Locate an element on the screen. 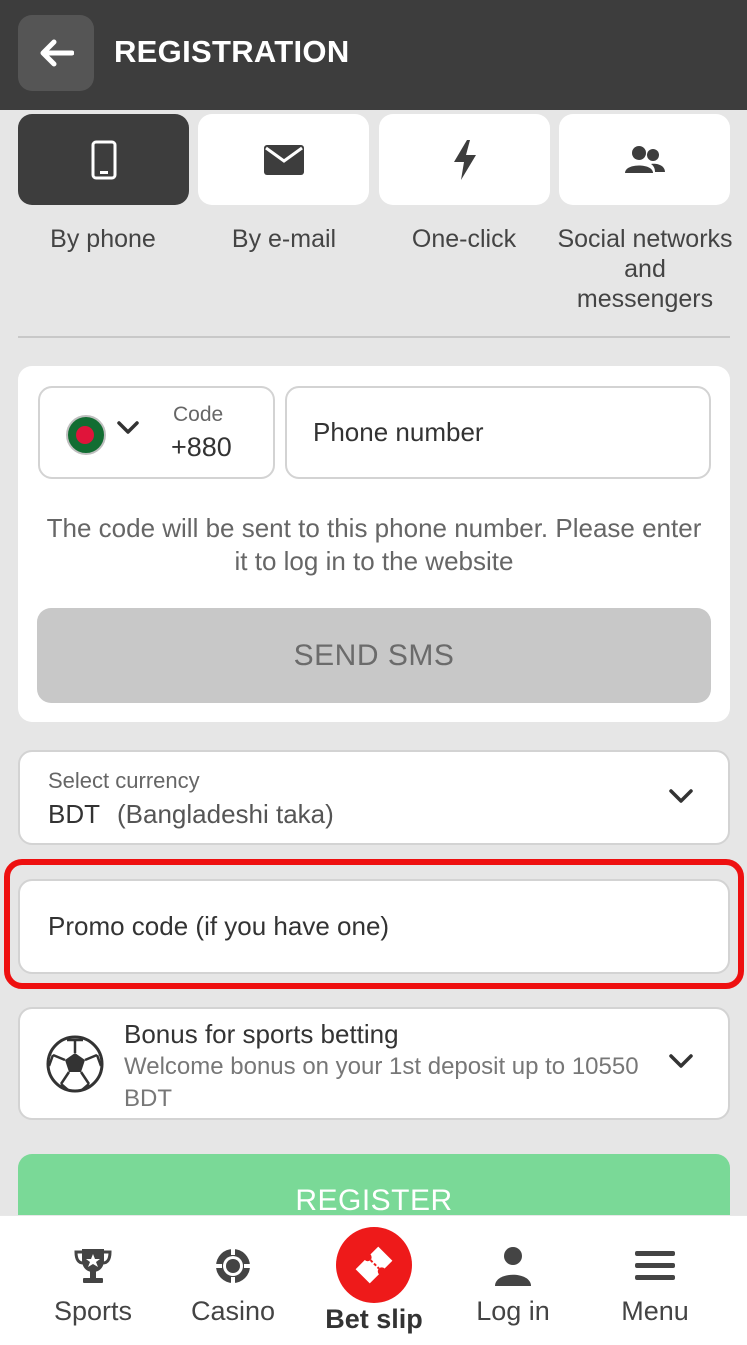 The width and height of the screenshot is (747, 1345). arrow-left-icon is located at coordinates (57, 53).